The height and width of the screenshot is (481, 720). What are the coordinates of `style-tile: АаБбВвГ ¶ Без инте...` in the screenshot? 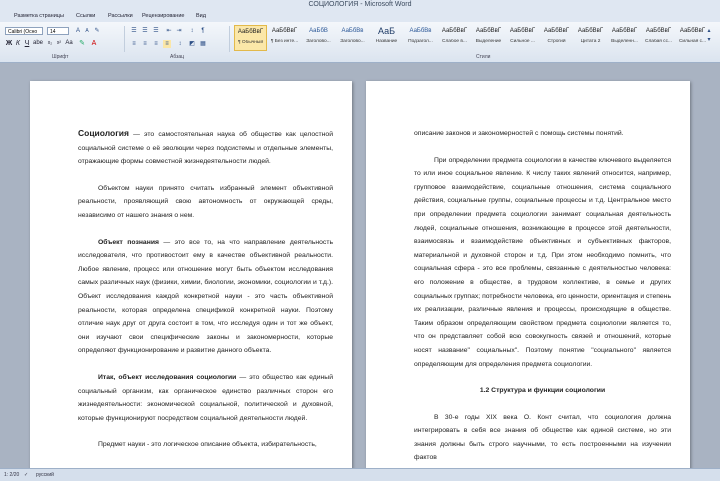 It's located at (284, 38).